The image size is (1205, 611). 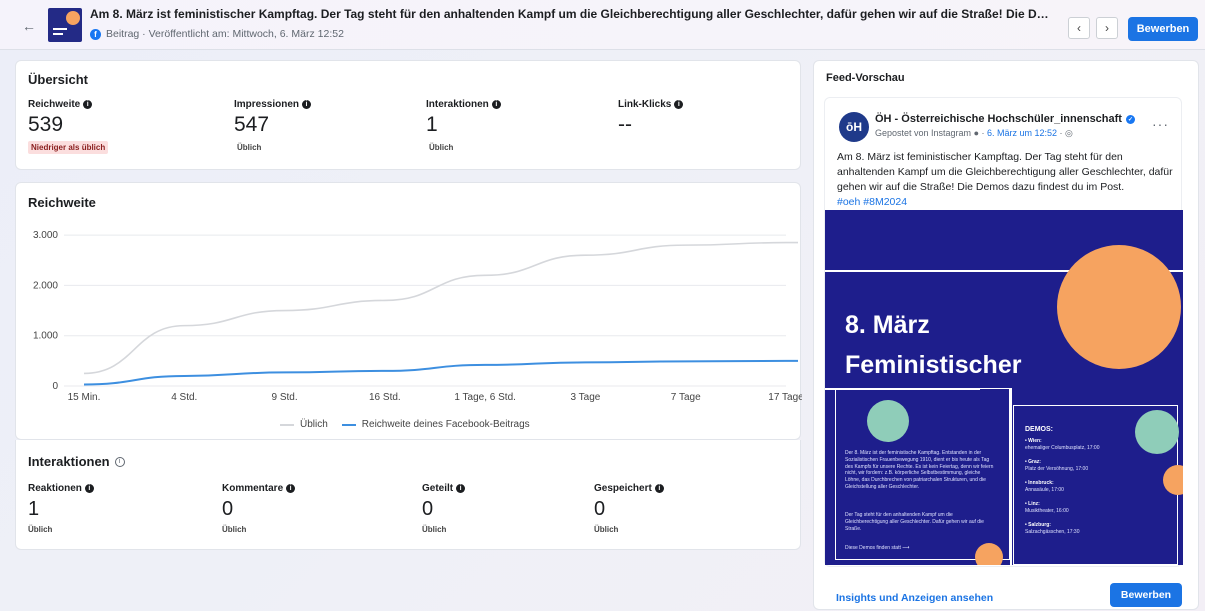 I want to click on x-tick-label: 3 Tage, so click(x=586, y=397).